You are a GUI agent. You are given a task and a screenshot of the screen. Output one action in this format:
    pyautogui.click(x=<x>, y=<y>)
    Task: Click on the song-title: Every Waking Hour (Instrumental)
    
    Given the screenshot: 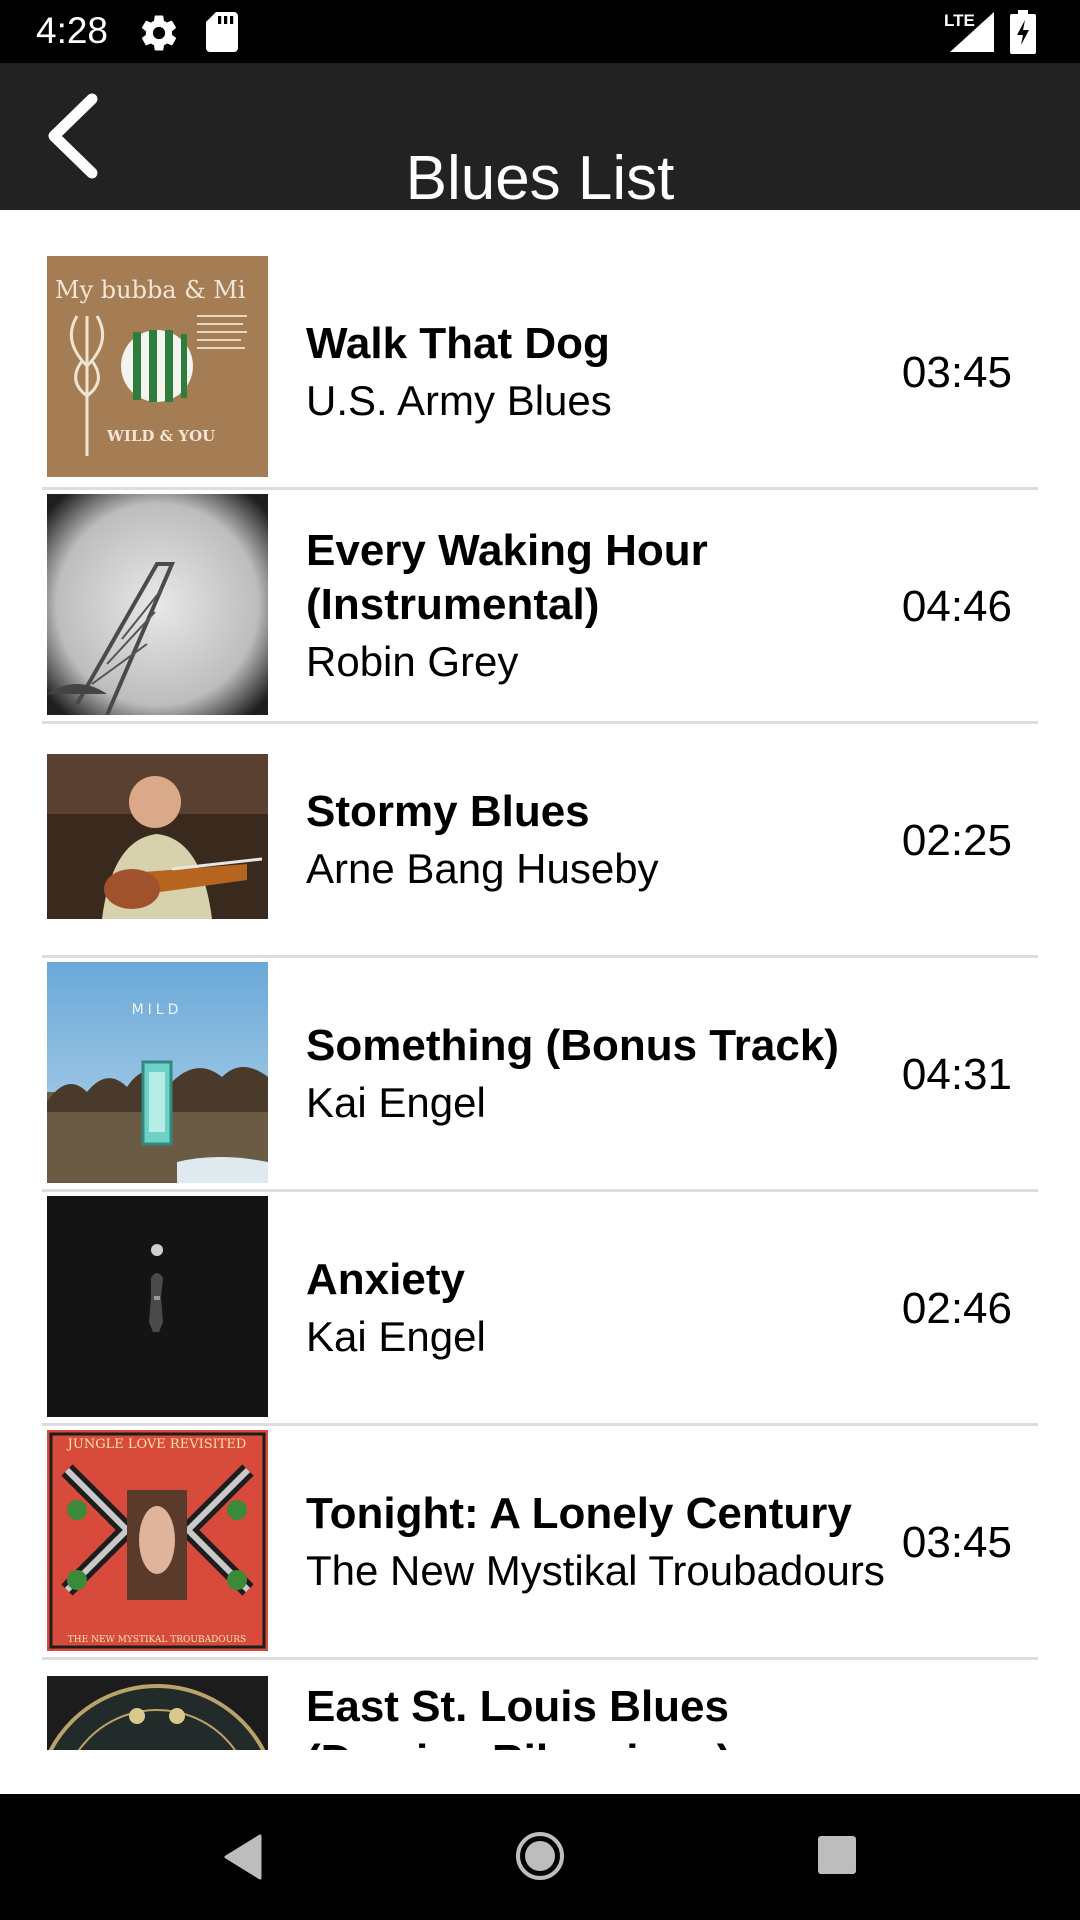 What is the action you would take?
    pyautogui.click(x=507, y=577)
    